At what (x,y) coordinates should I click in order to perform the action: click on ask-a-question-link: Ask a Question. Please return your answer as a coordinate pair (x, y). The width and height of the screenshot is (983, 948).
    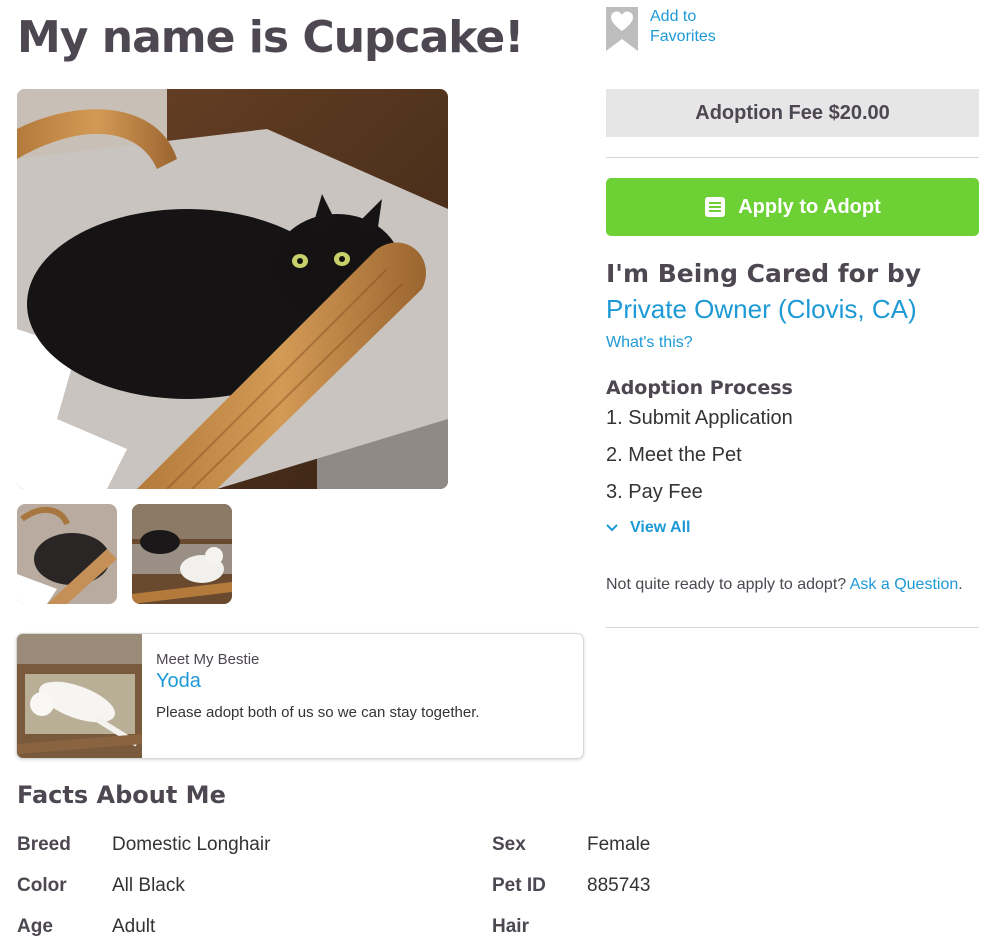
    Looking at the image, I should click on (904, 584).